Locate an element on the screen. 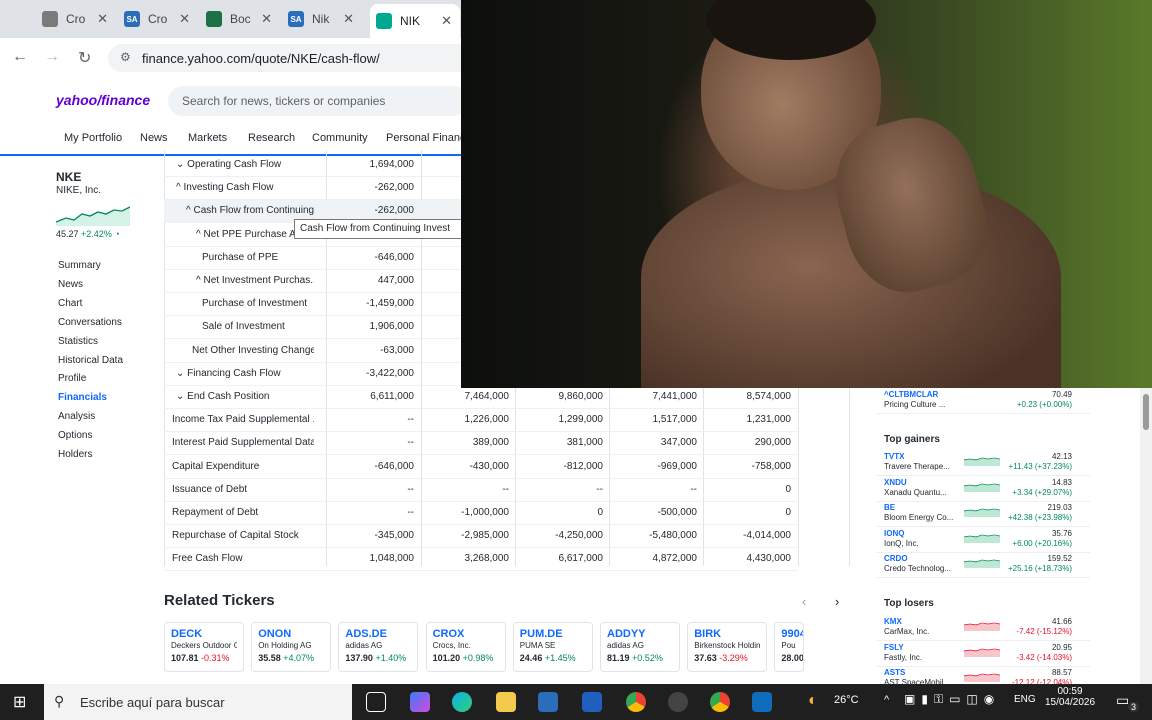  copilot-icon is located at coordinates (420, 702).